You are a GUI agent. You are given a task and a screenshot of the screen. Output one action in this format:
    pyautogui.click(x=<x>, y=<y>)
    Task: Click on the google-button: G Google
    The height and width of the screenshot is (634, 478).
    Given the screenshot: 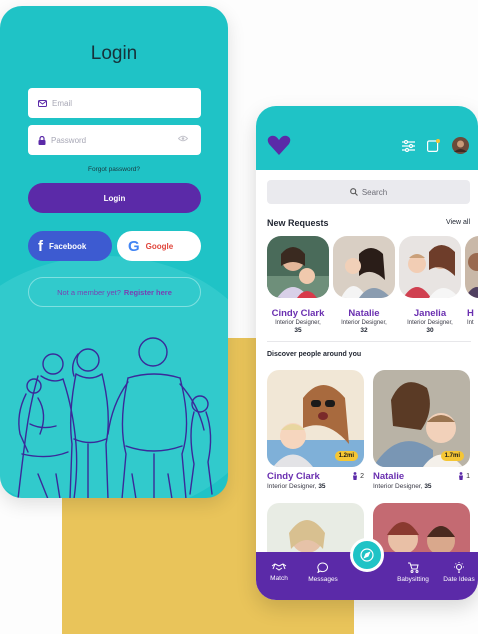 What is the action you would take?
    pyautogui.click(x=159, y=246)
    